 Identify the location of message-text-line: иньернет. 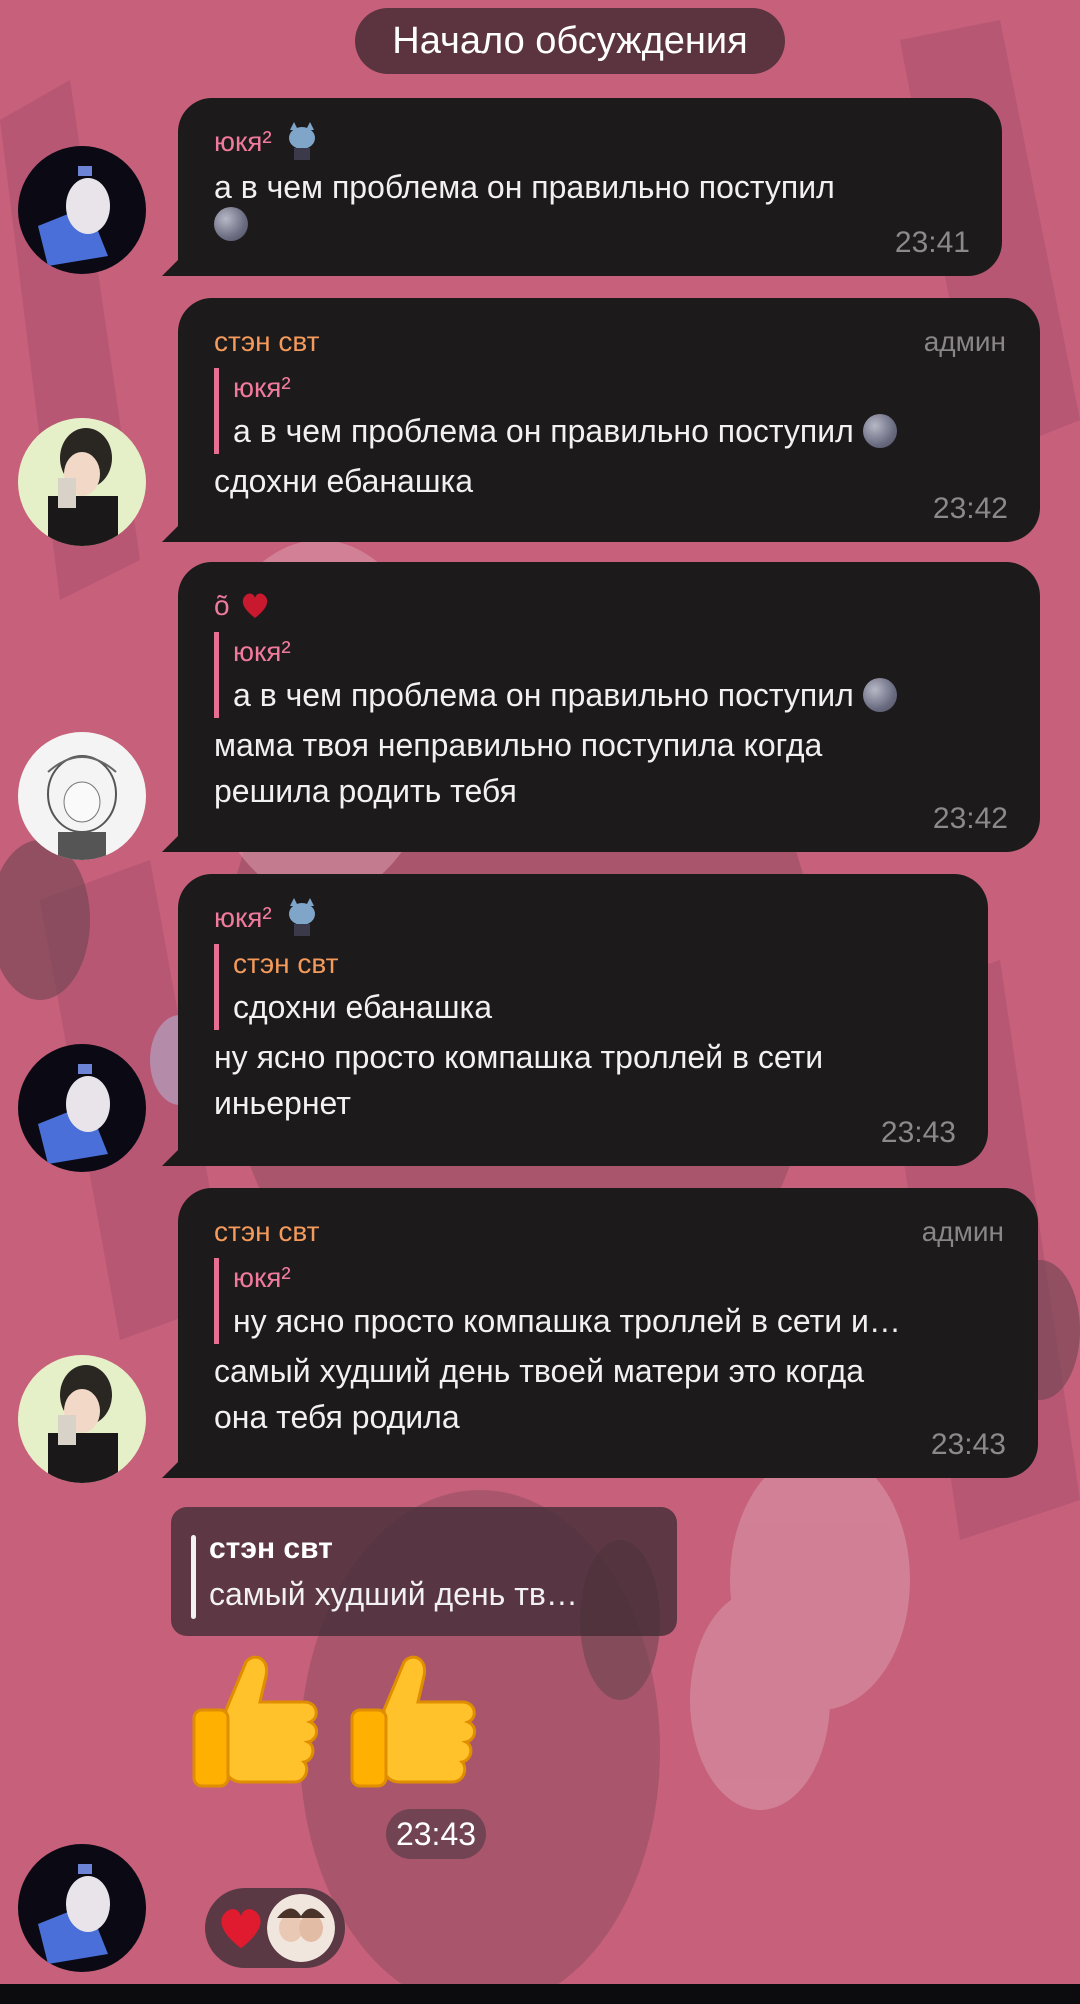
(282, 1103).